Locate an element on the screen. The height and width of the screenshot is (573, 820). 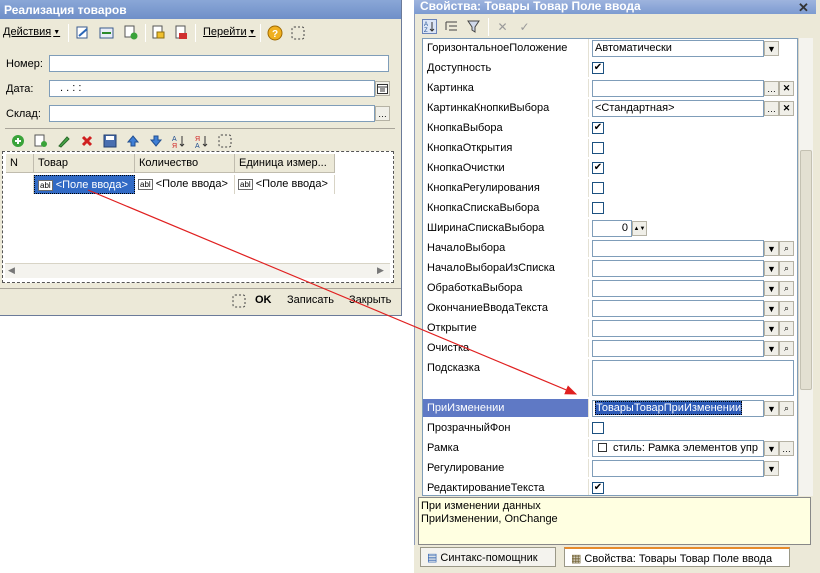
property-row: КнопкаОчистки ✔ is located at coordinates (610, 168).